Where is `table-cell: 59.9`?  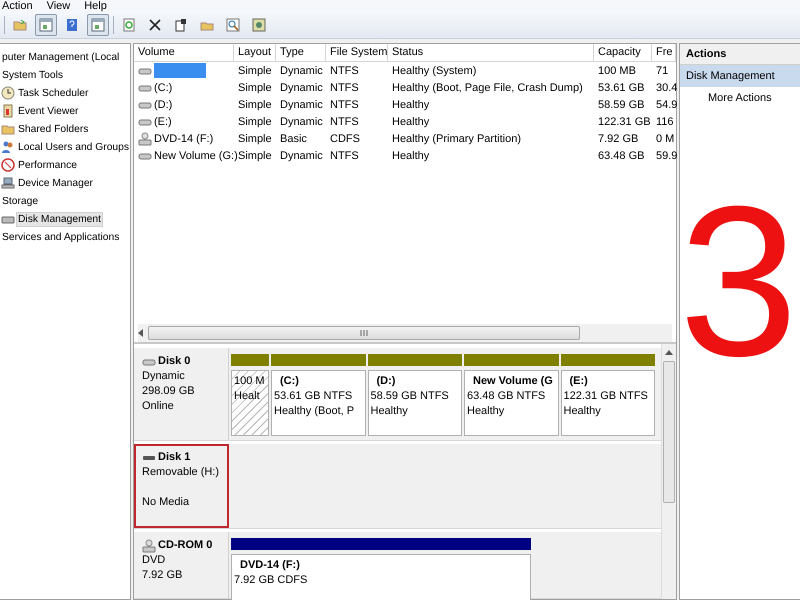 table-cell: 59.9 is located at coordinates (667, 156).